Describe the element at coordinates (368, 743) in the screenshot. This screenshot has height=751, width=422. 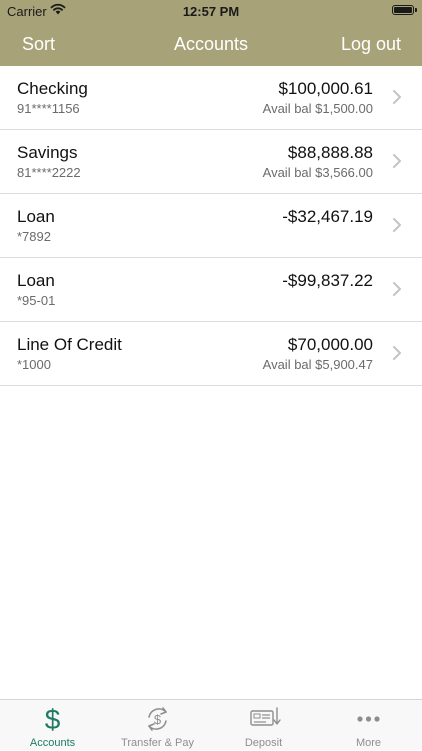
I see `tab-label: More` at that location.